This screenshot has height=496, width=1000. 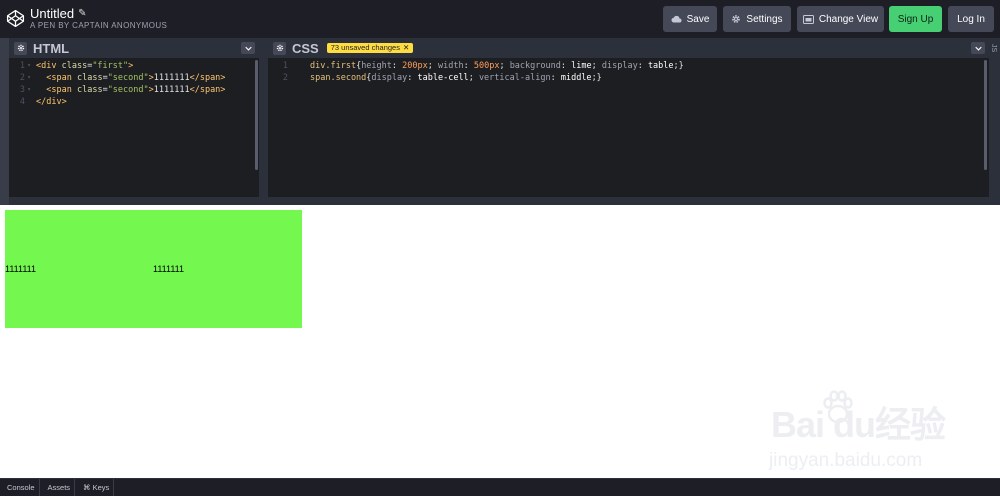 I want to click on paw-icon, so click(x=838, y=407).